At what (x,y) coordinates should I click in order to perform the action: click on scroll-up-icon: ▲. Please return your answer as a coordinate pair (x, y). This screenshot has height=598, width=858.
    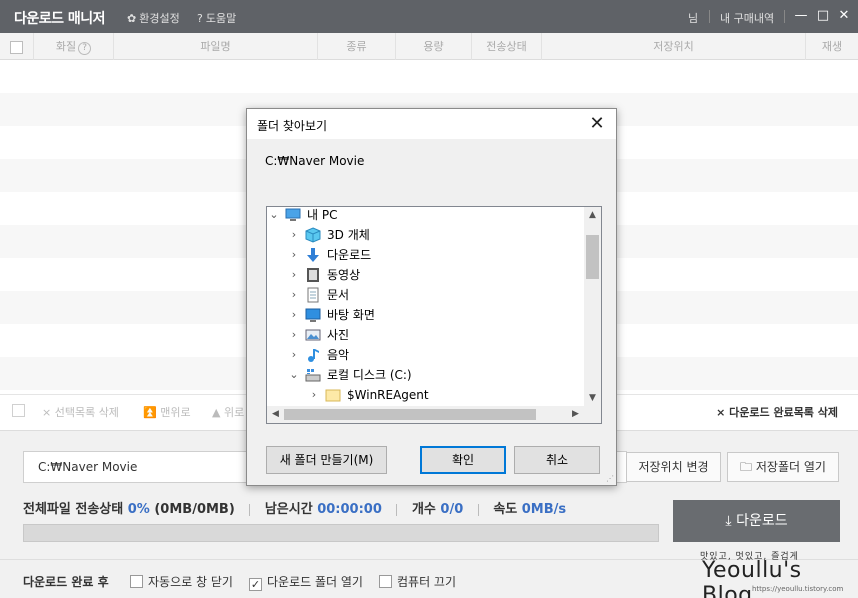
    Looking at the image, I should click on (592, 215).